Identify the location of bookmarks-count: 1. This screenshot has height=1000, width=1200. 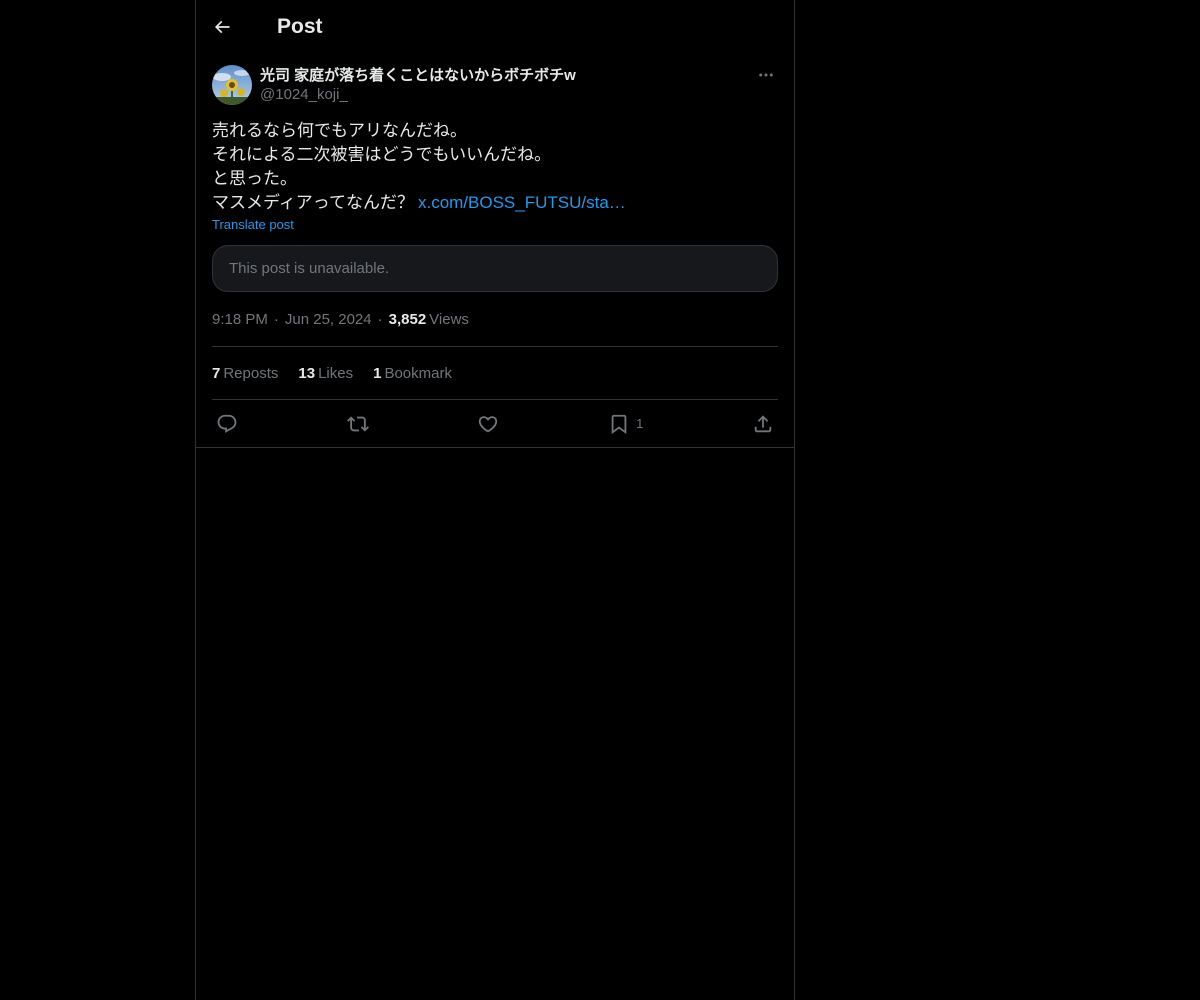
(377, 373).